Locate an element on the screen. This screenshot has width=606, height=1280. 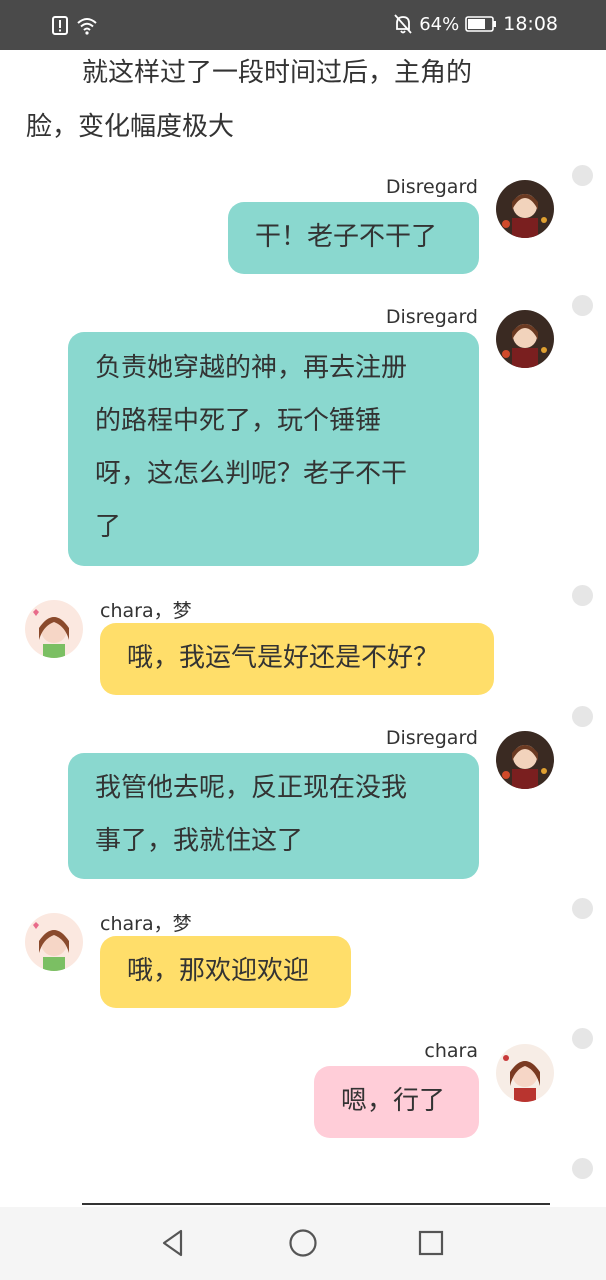
message-row: chara 嗯，行了 is located at coordinates (303, 1086).